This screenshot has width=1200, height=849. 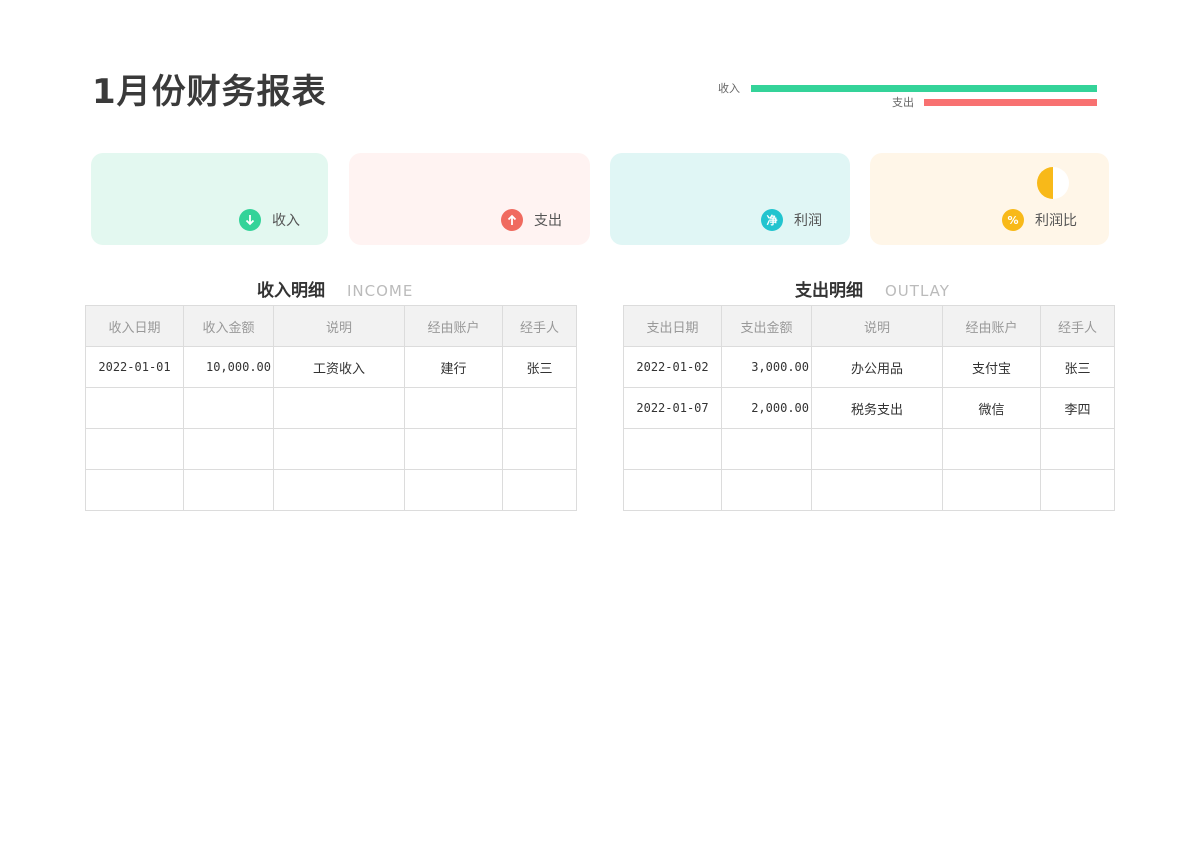 What do you see at coordinates (672, 326) in the screenshot?
I see `column-header: 支出日期` at bounding box center [672, 326].